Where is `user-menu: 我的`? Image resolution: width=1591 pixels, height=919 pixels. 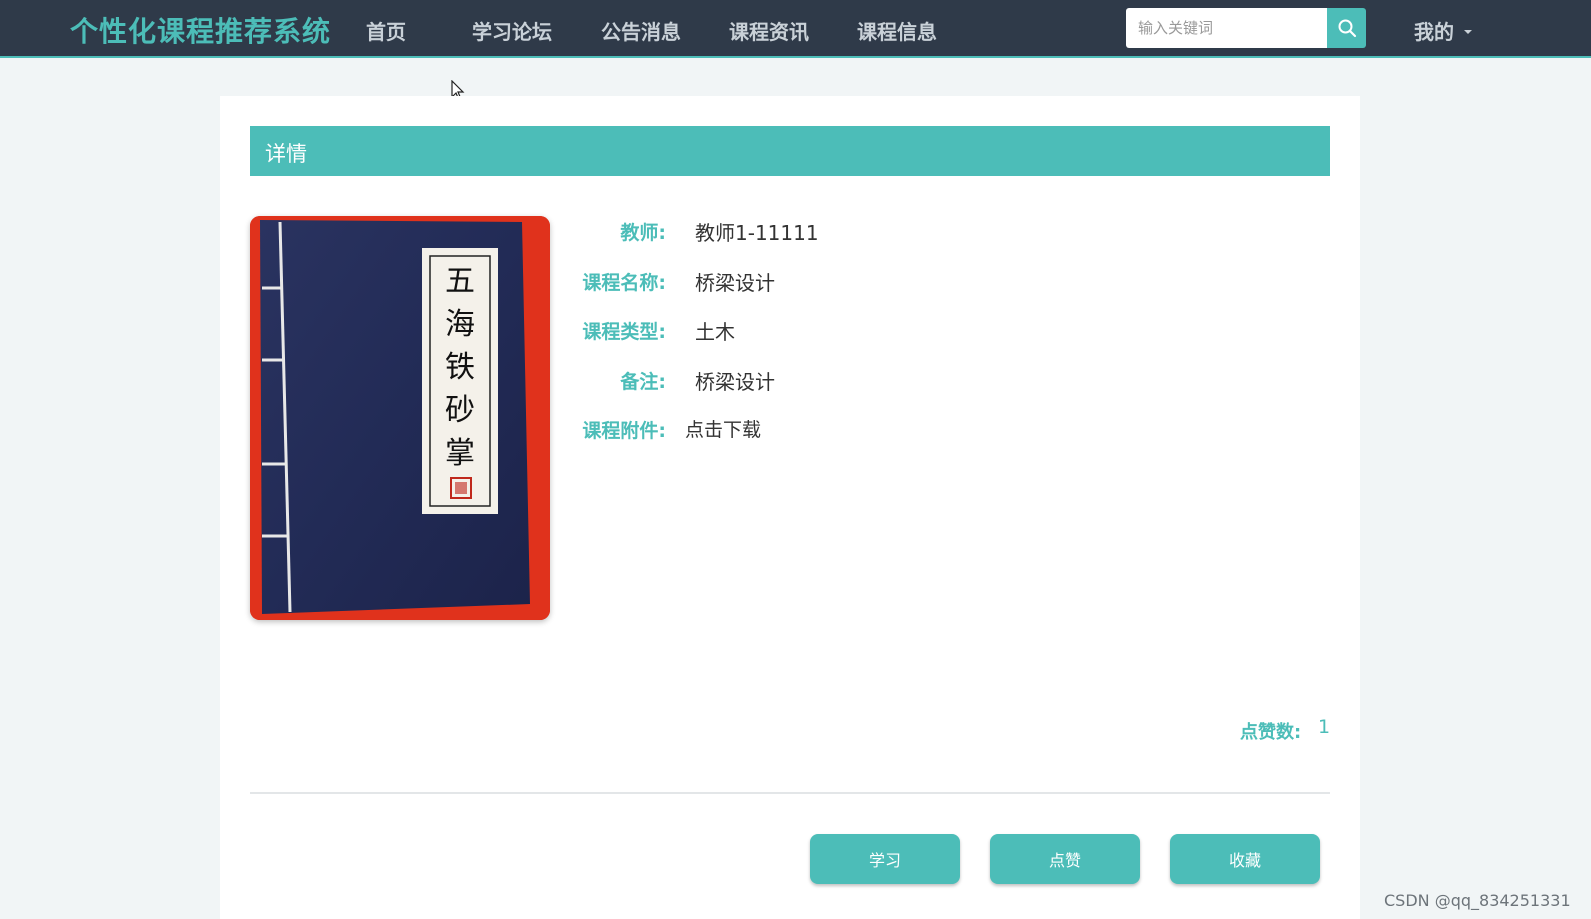 user-menu: 我的 is located at coordinates (1443, 30).